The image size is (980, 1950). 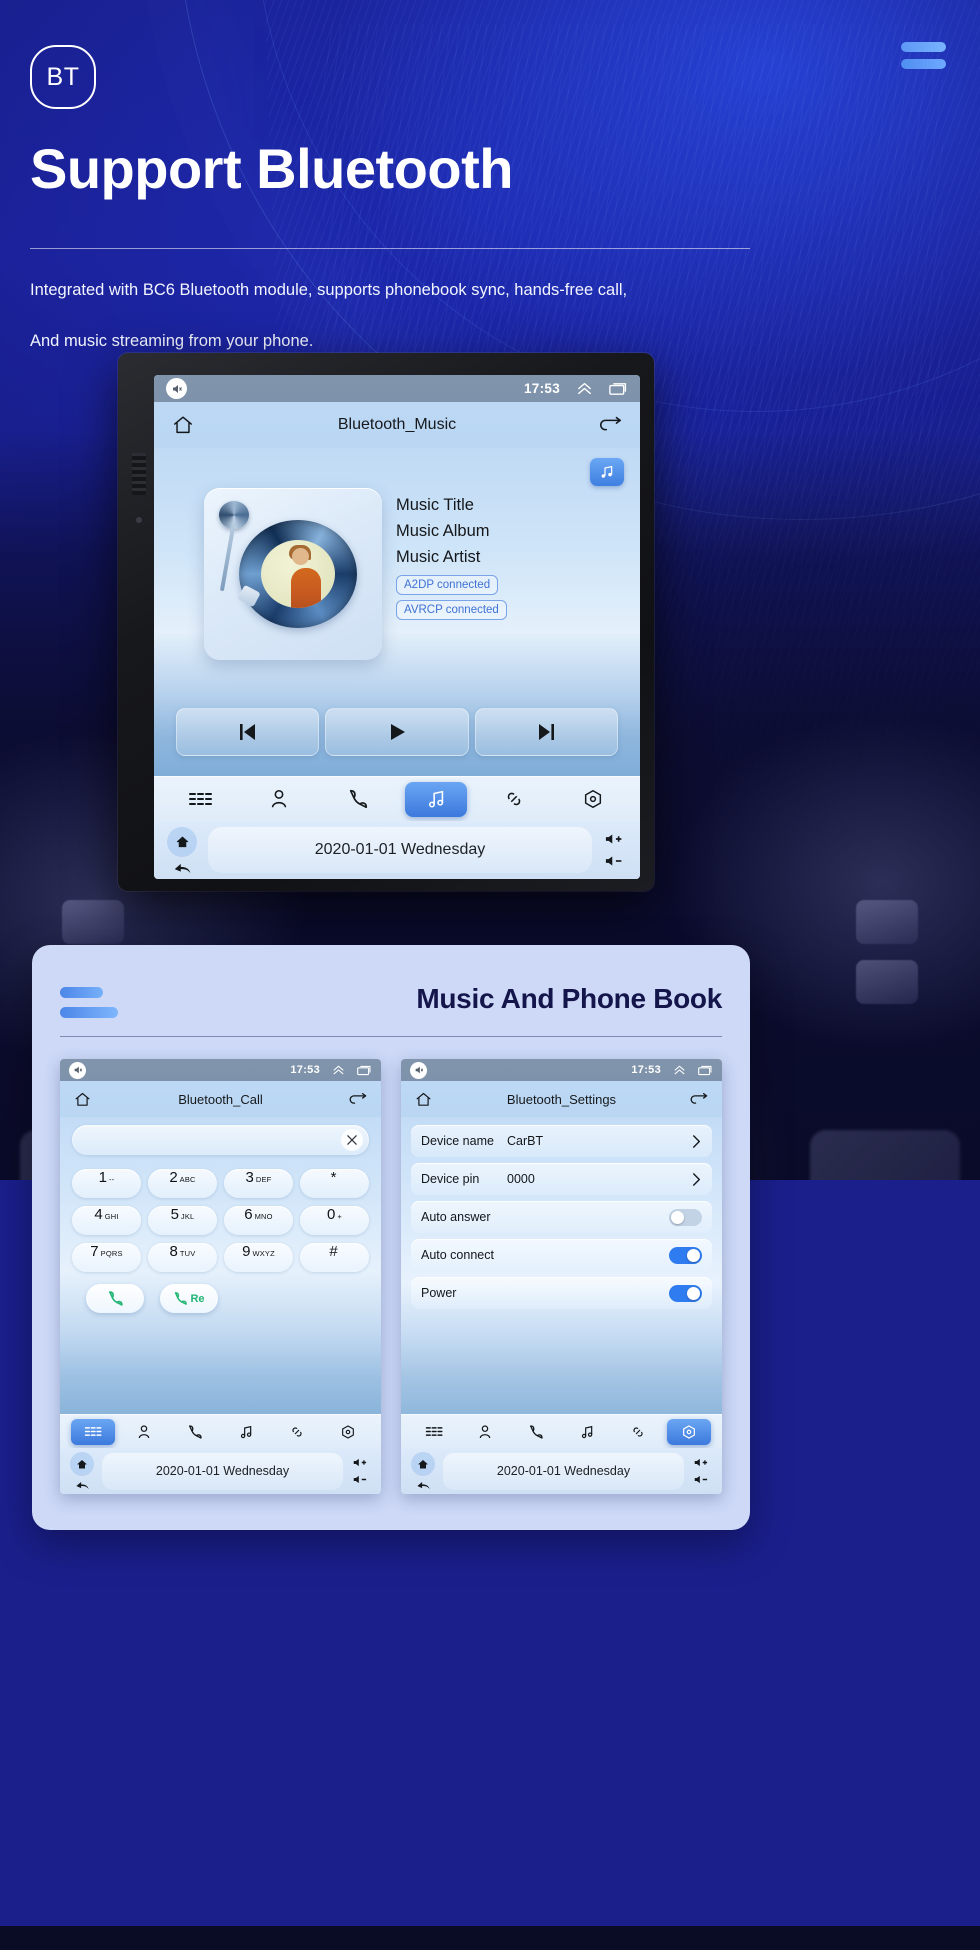 I want to click on key-digit: *, so click(x=333, y=1177).